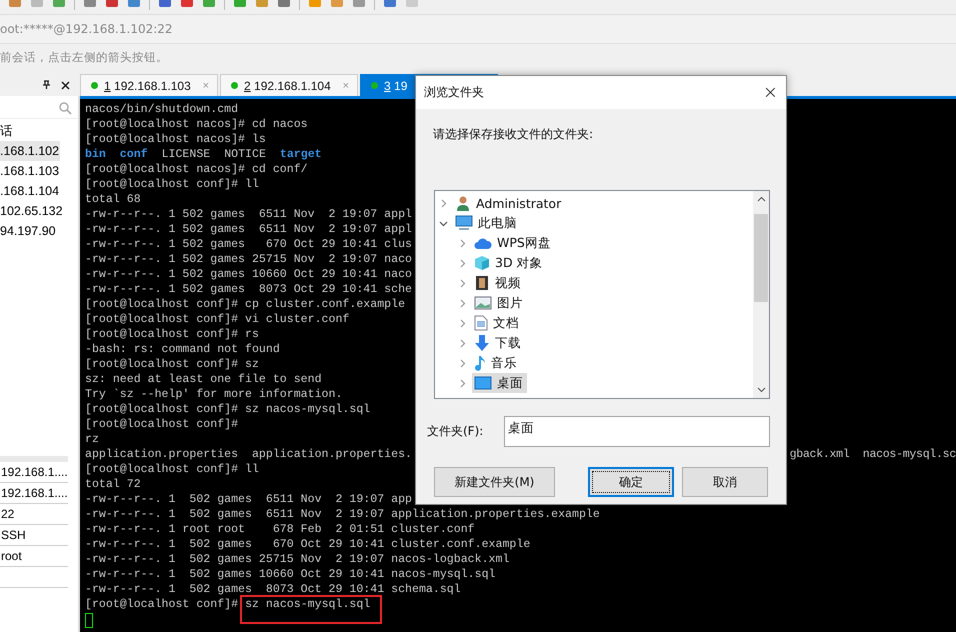 The width and height of the screenshot is (956, 632). Describe the element at coordinates (84, 57) in the screenshot. I see `info-text: 前会话，点击左侧的箭头按钮。` at that location.